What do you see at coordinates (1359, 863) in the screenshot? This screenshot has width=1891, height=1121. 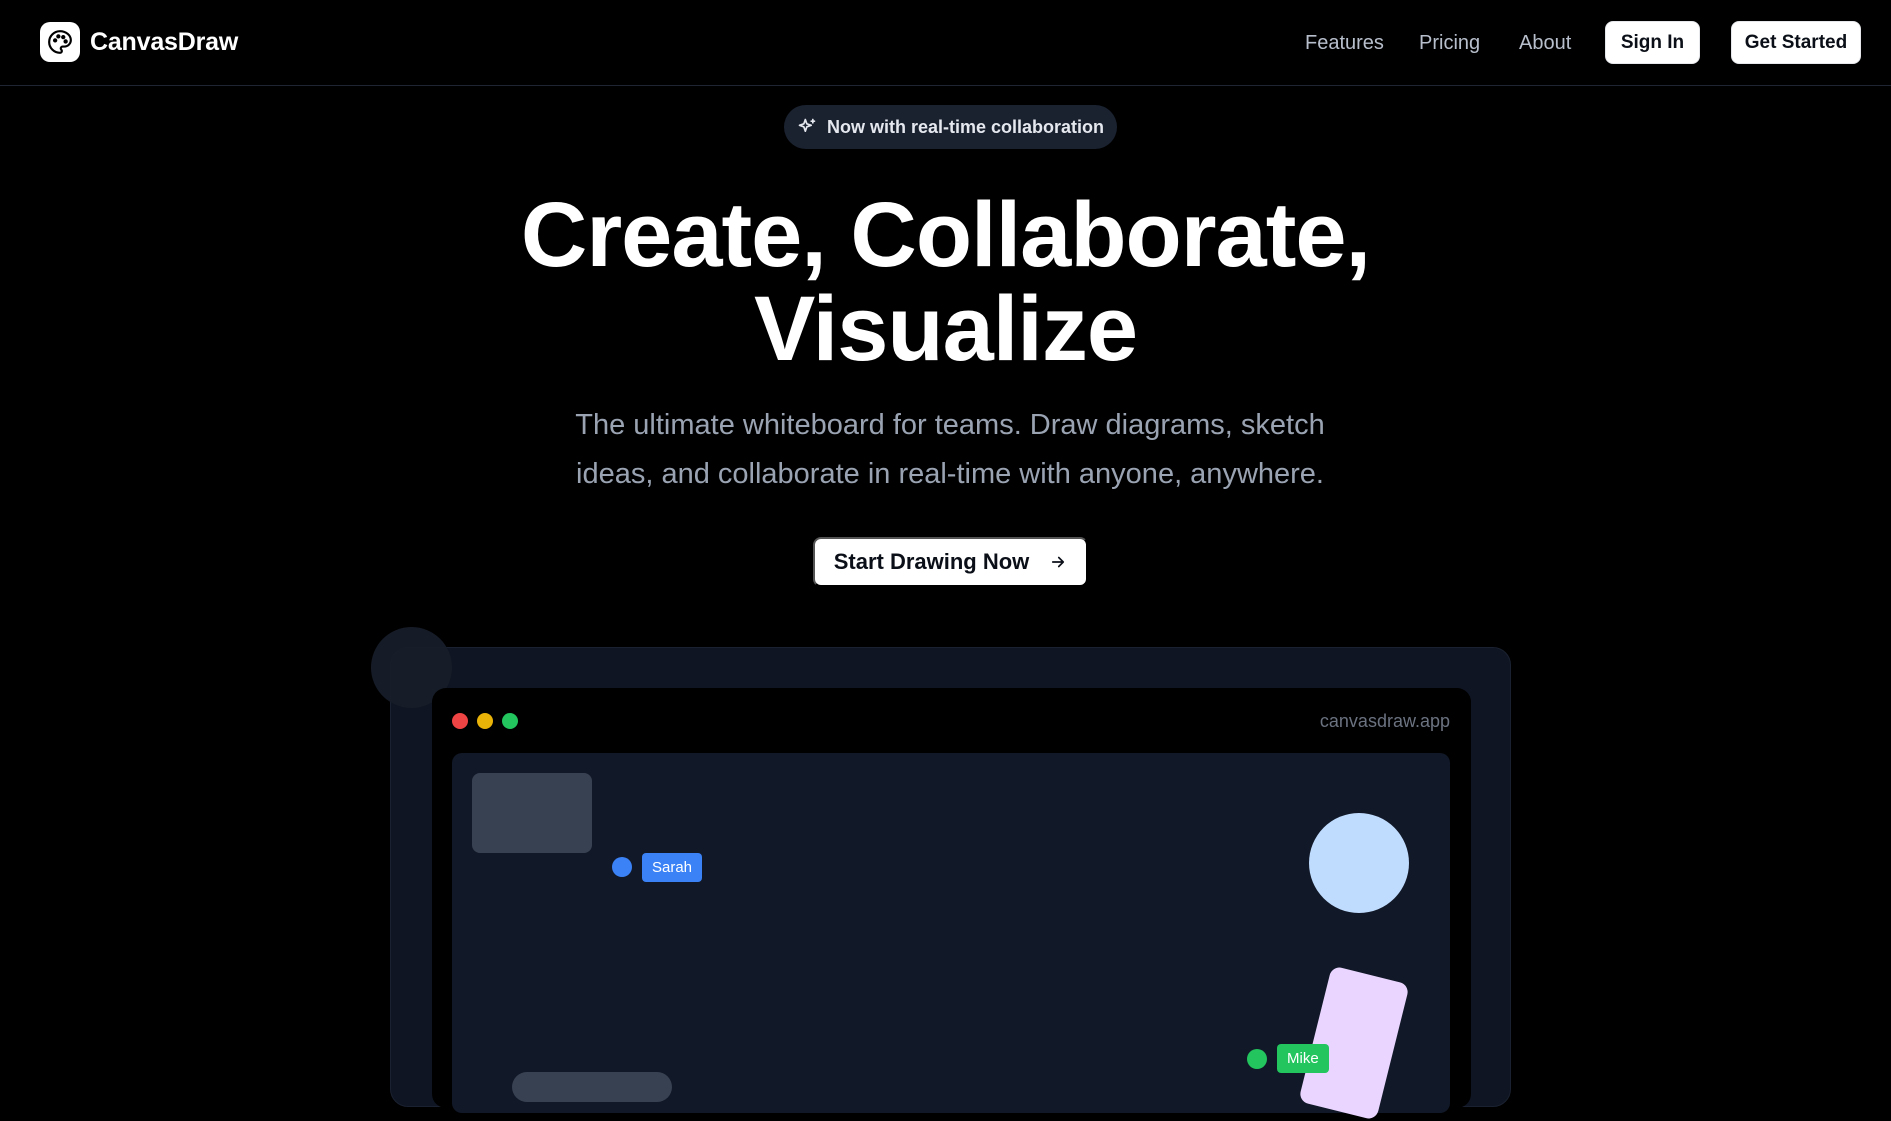 I see `canvas-circle-shape` at bounding box center [1359, 863].